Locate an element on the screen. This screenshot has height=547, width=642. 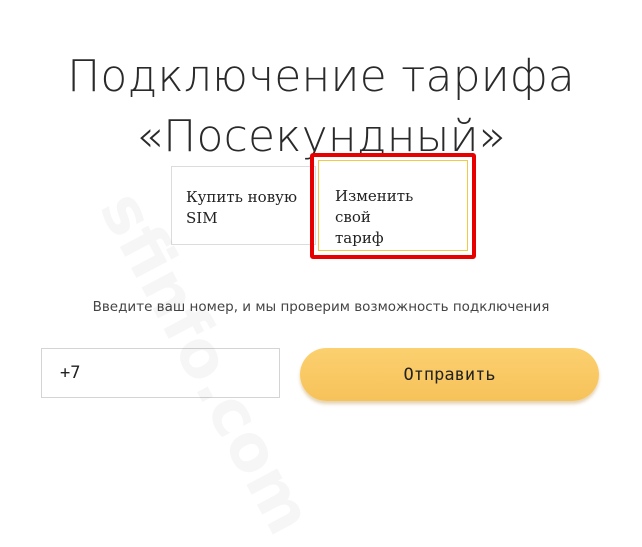
option-buy-new-sim-label-1: Купить новую is located at coordinates (242, 197).